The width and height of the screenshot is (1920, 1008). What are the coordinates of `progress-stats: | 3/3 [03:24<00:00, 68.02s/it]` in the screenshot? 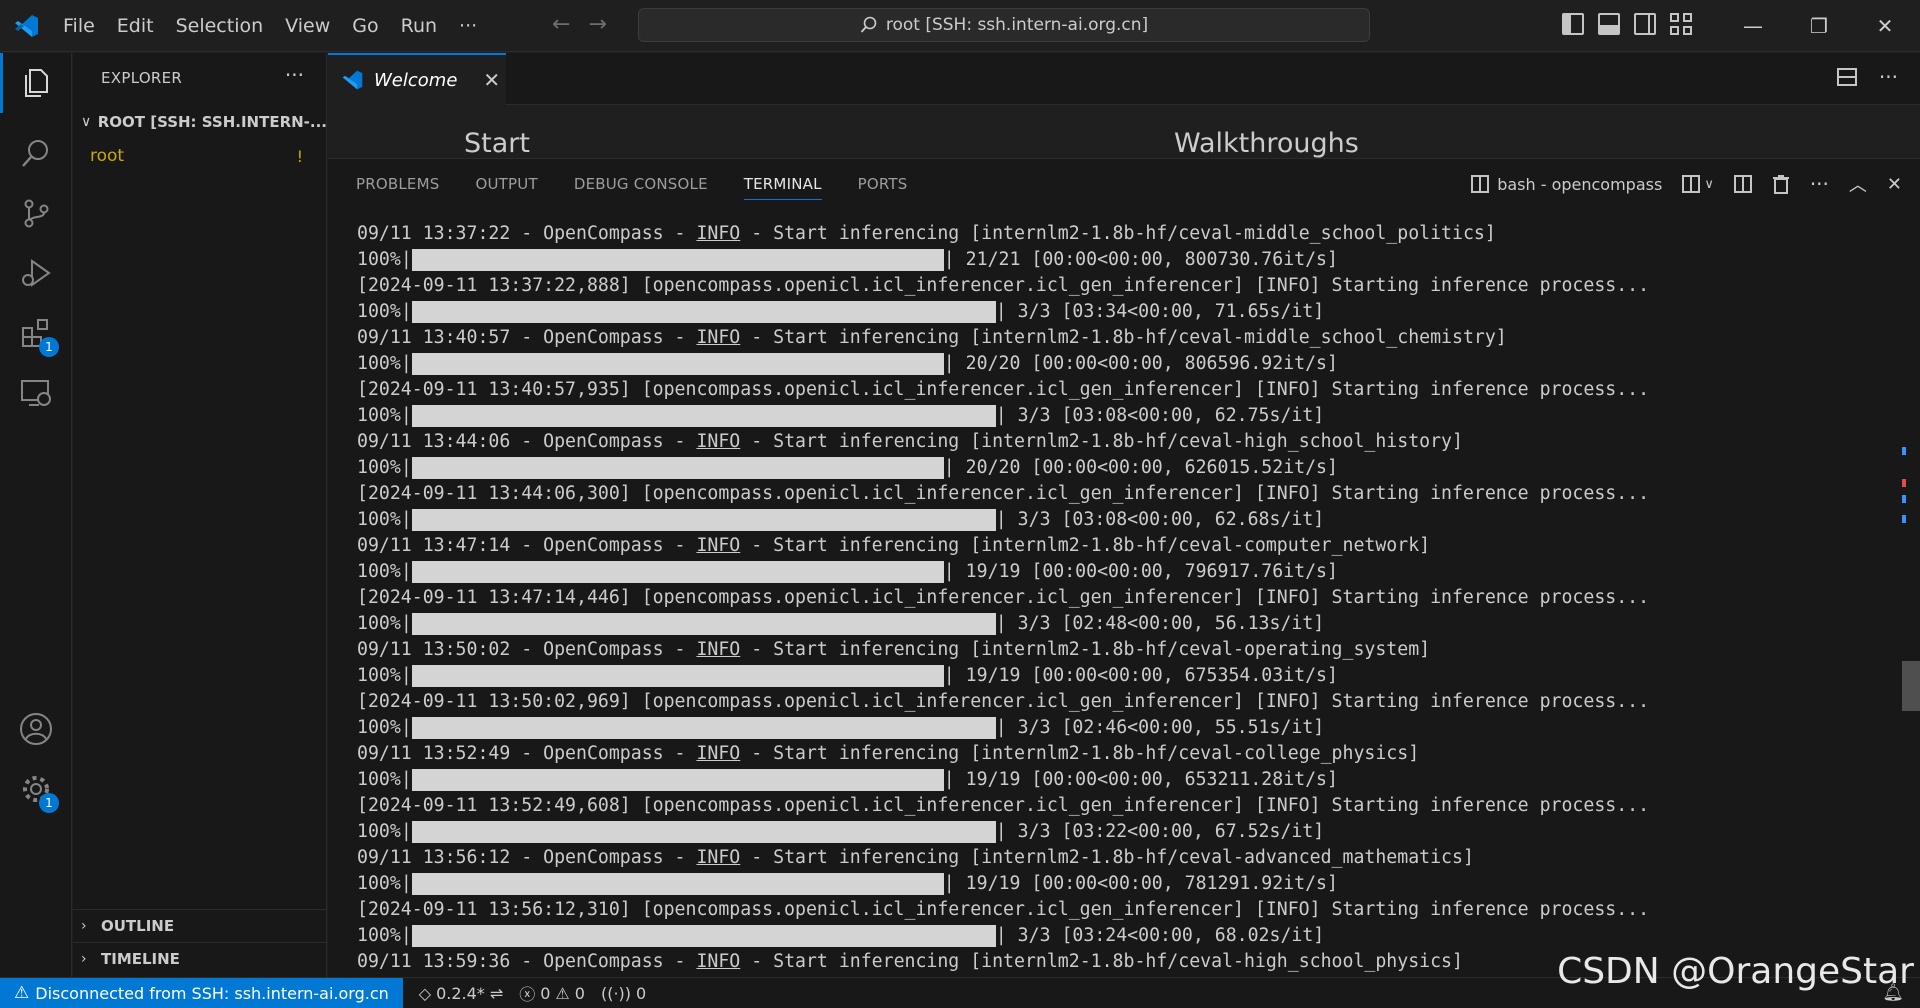 It's located at (1160, 935).